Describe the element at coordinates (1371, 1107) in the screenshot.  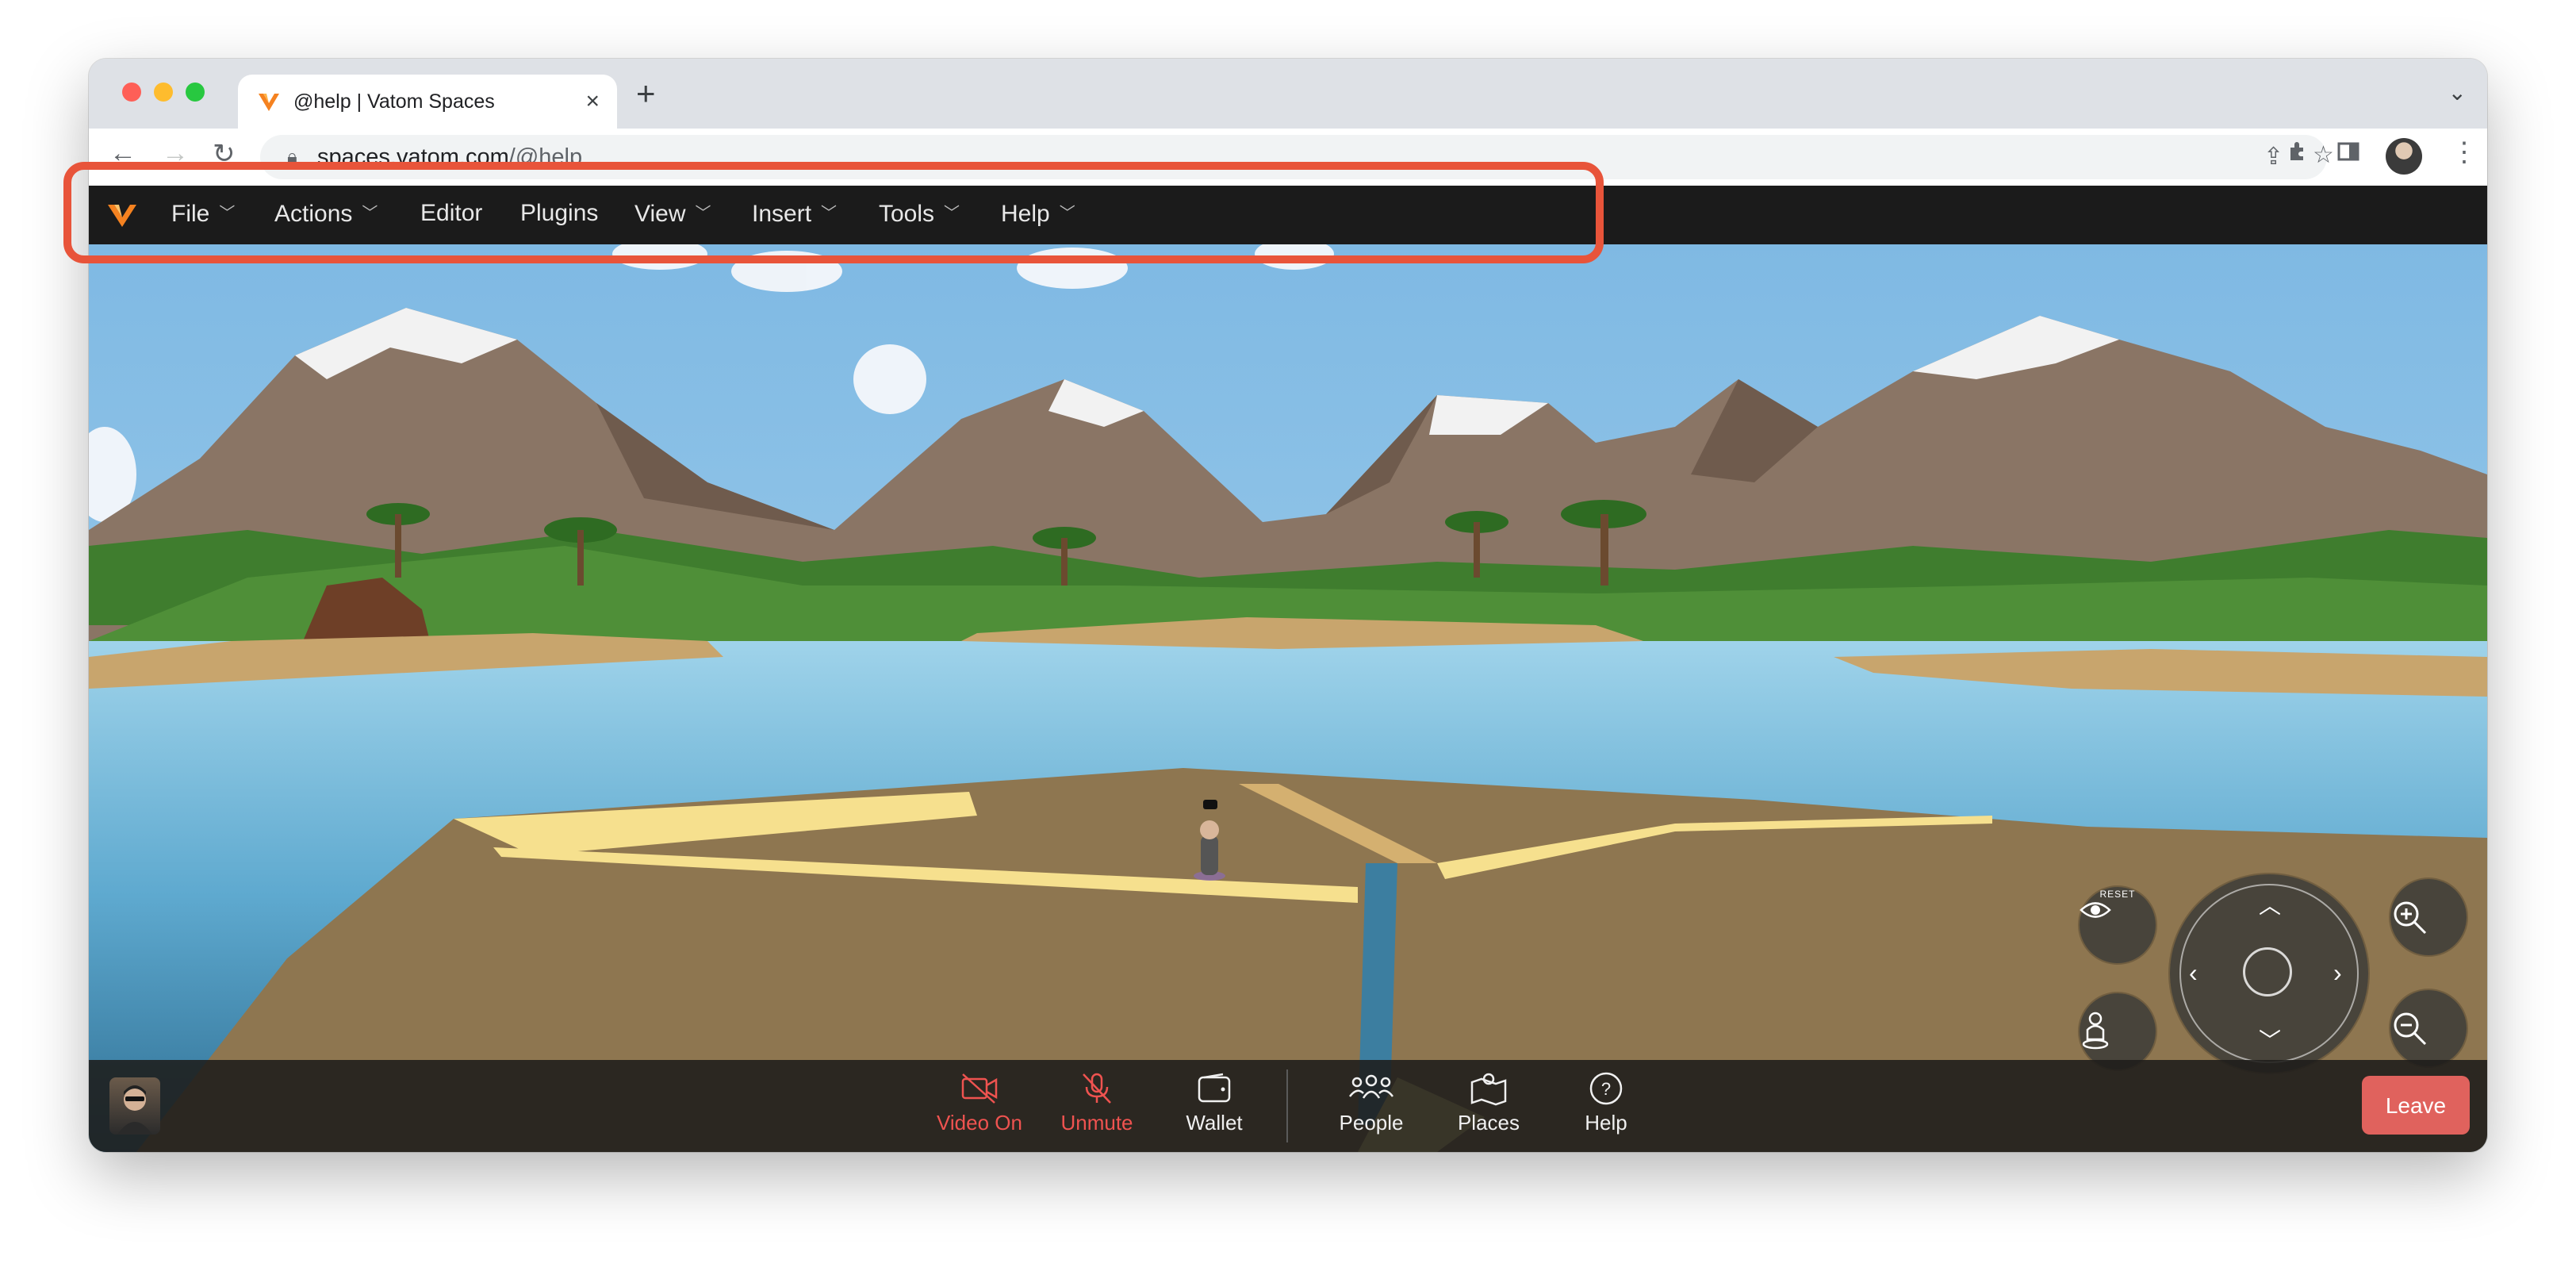
I see `people-button: People` at that location.